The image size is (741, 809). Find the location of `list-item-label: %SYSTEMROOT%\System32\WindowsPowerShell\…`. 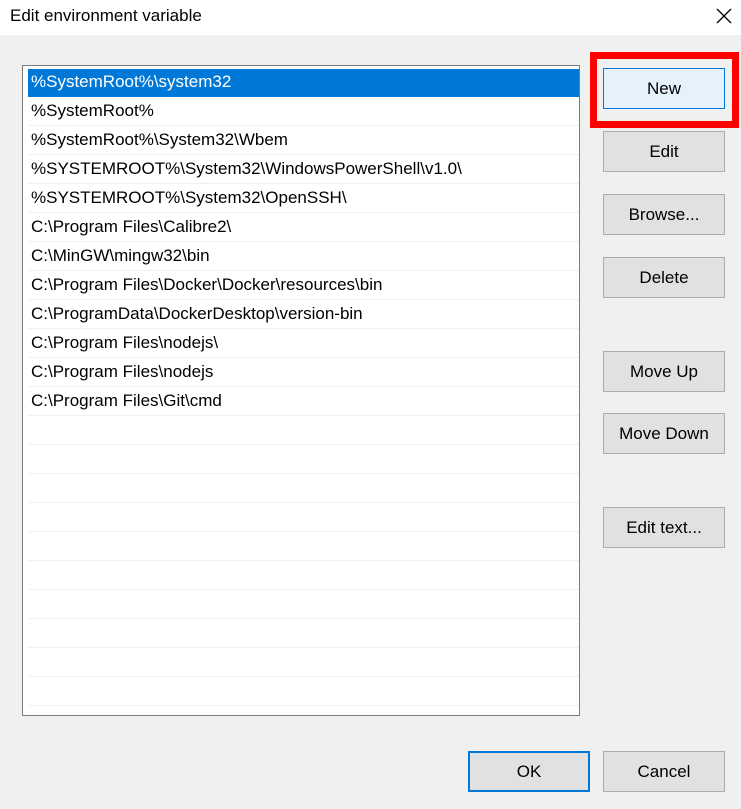

list-item-label: %SYSTEMROOT%\System32\WindowsPowerShell\… is located at coordinates (246, 168).